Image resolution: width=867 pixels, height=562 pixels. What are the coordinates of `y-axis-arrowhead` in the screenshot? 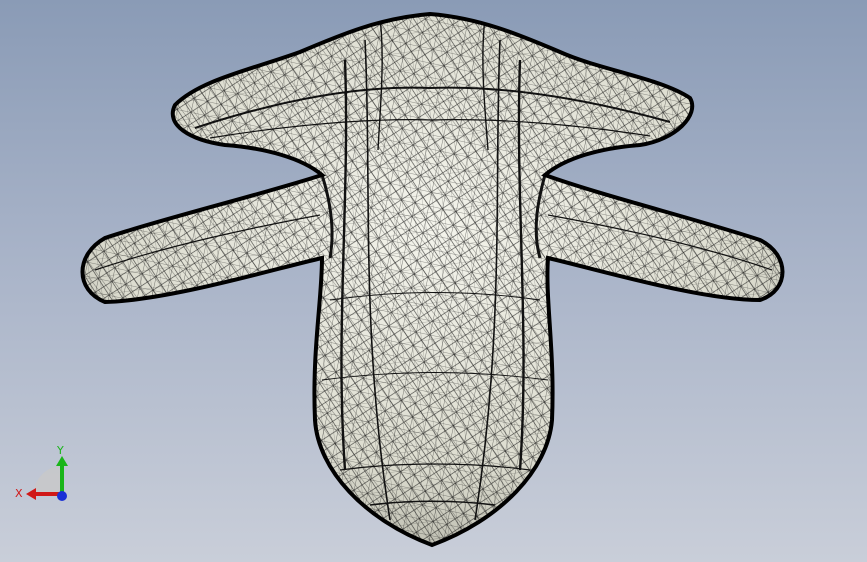 It's located at (62, 461).